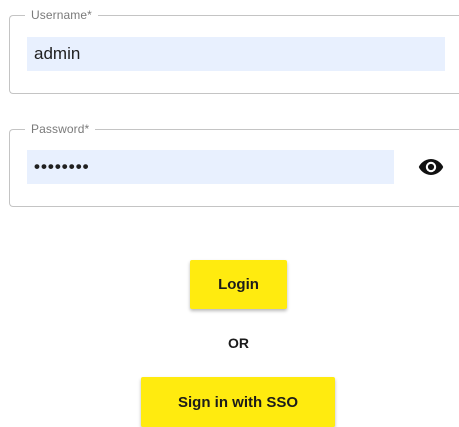  I want to click on login-button: Login, so click(238, 284).